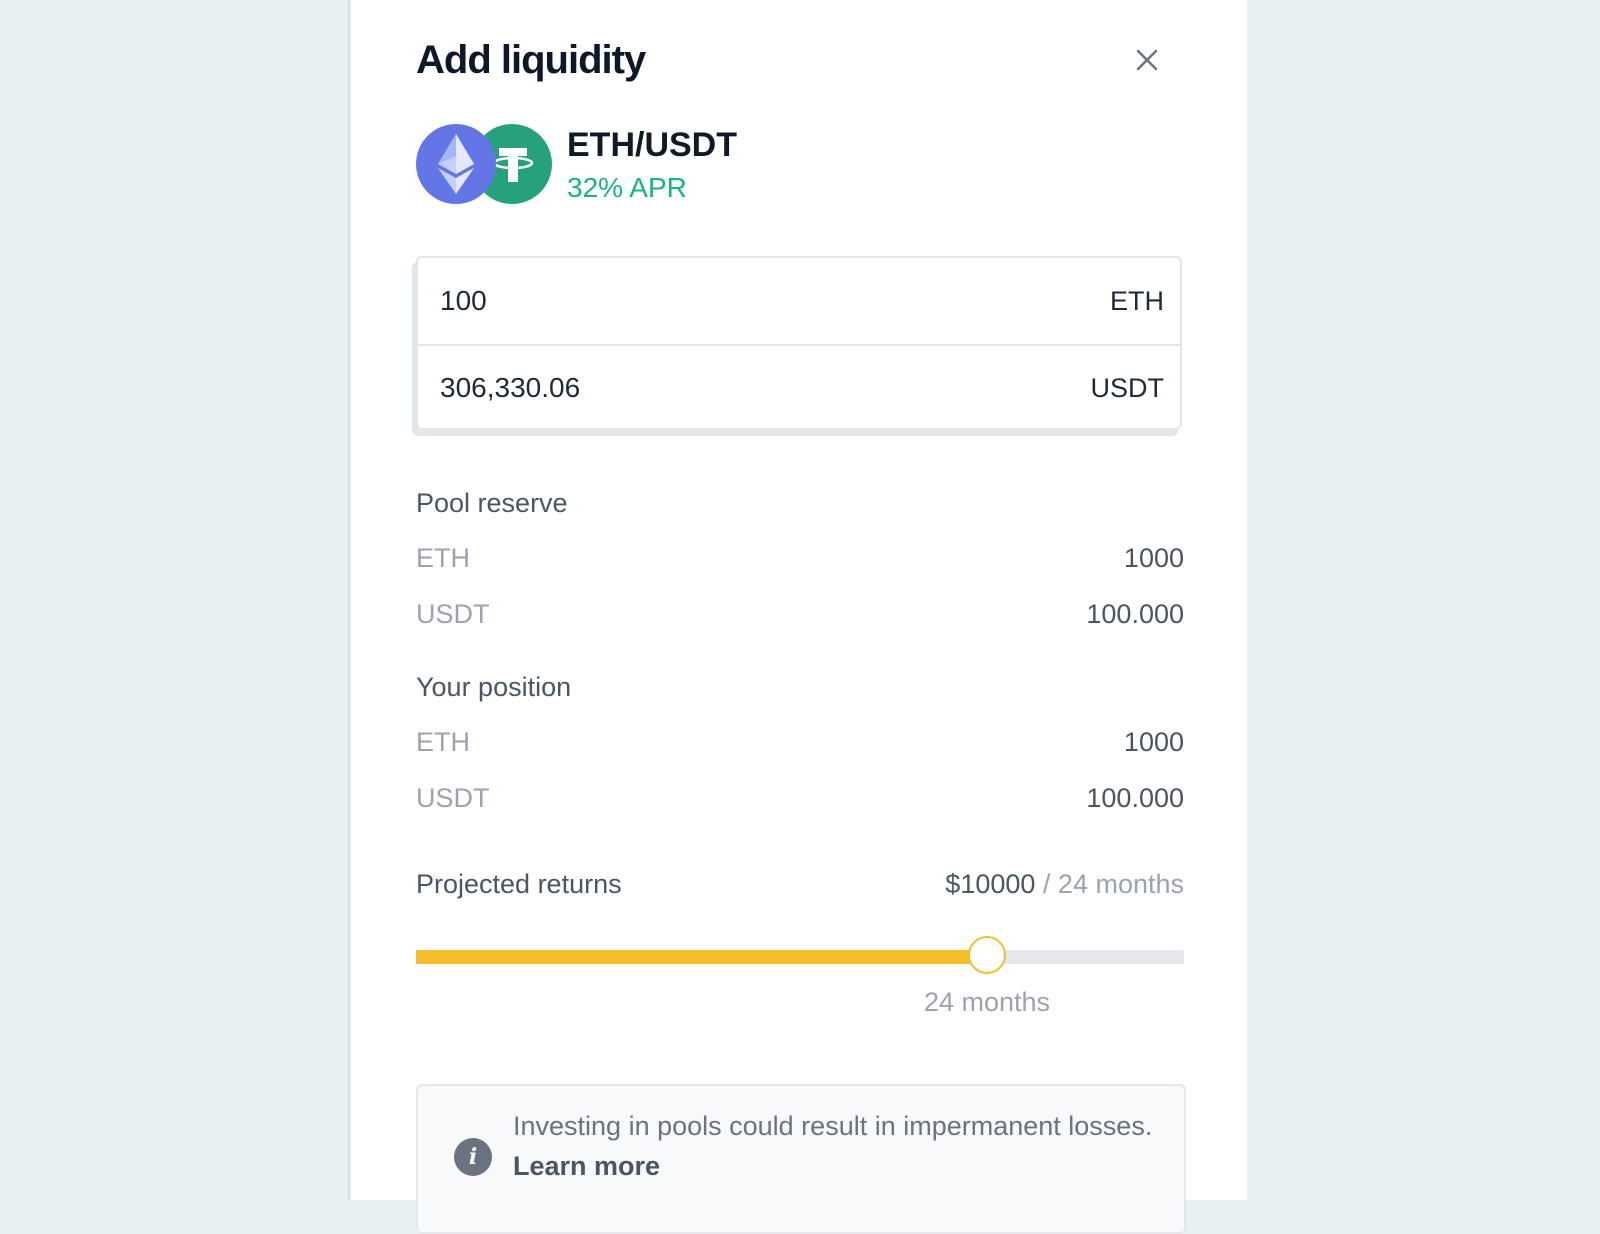 Image resolution: width=1600 pixels, height=1234 pixels. I want to click on usdt-amount-unit: USDT, so click(1127, 387).